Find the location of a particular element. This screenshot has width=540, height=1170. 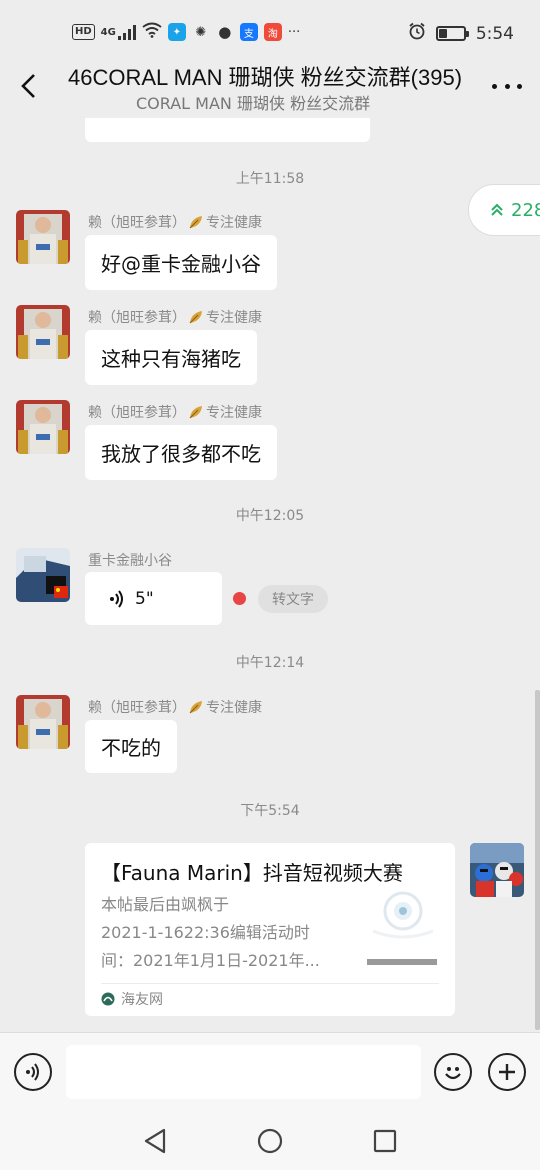

time-stamp: 下午5:54 is located at coordinates (270, 811).